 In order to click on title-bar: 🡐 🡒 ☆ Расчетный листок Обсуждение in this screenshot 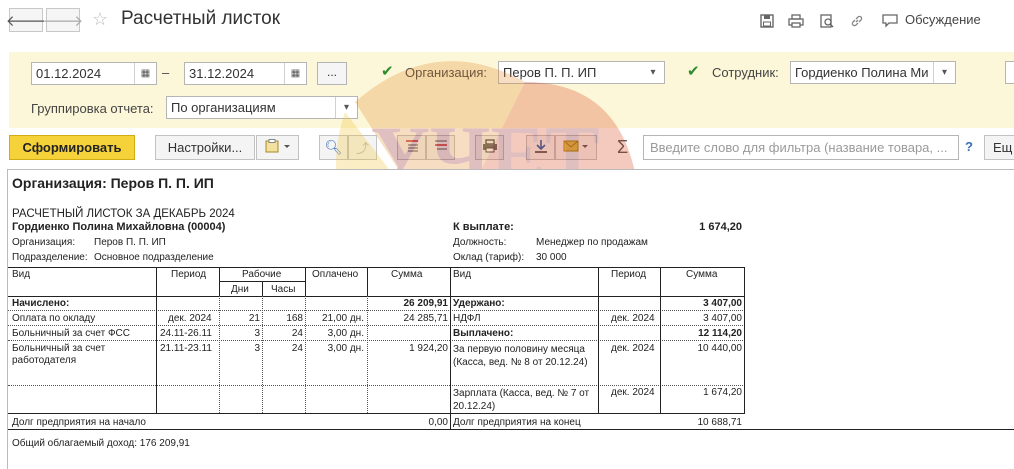, I will do `click(507, 22)`.